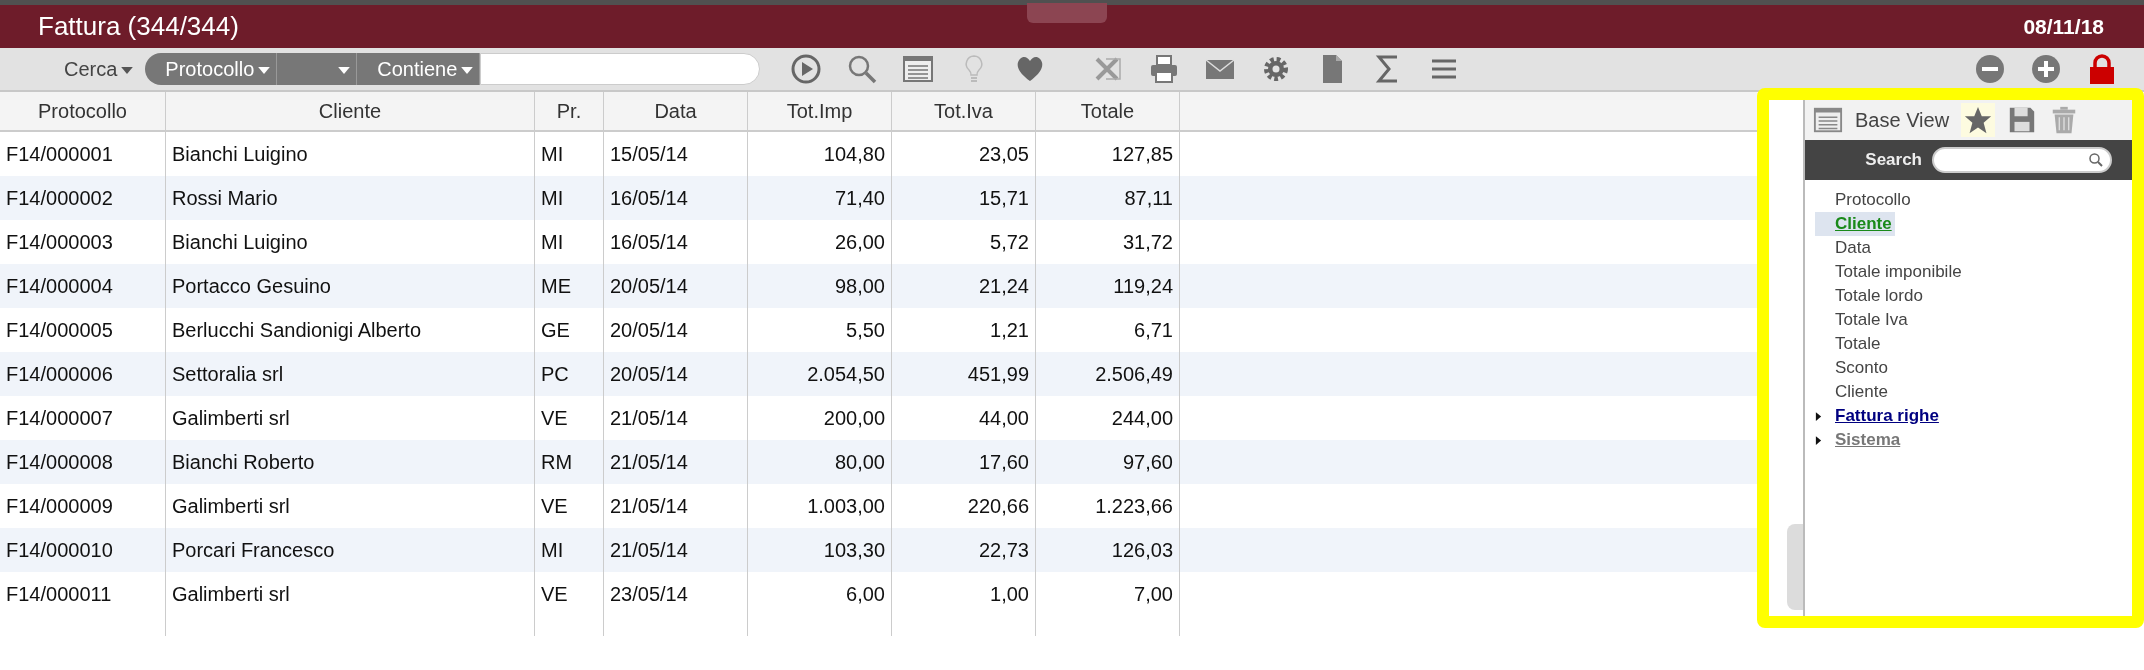 Image resolution: width=2144 pixels, height=670 pixels. Describe the element at coordinates (2022, 160) in the screenshot. I see `search-field` at that location.